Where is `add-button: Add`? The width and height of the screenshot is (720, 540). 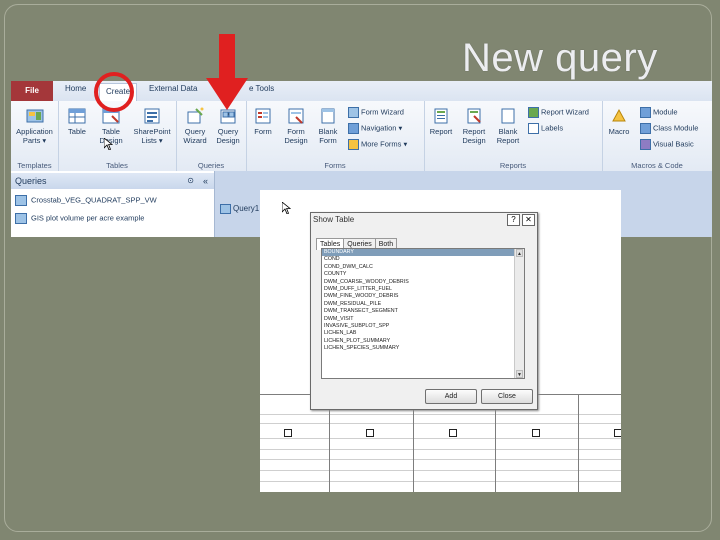 add-button: Add is located at coordinates (451, 396).